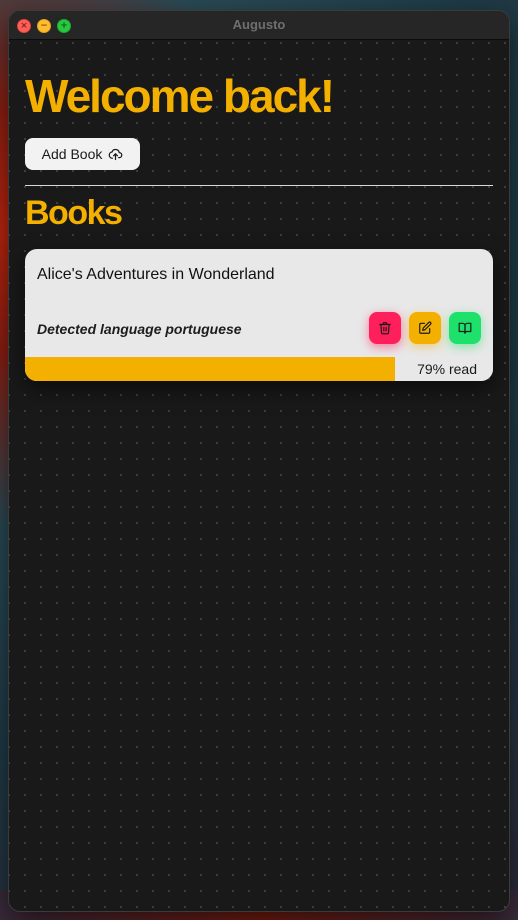 Image resolution: width=518 pixels, height=920 pixels. Describe the element at coordinates (116, 154) in the screenshot. I see `cloud-upload-icon` at that location.